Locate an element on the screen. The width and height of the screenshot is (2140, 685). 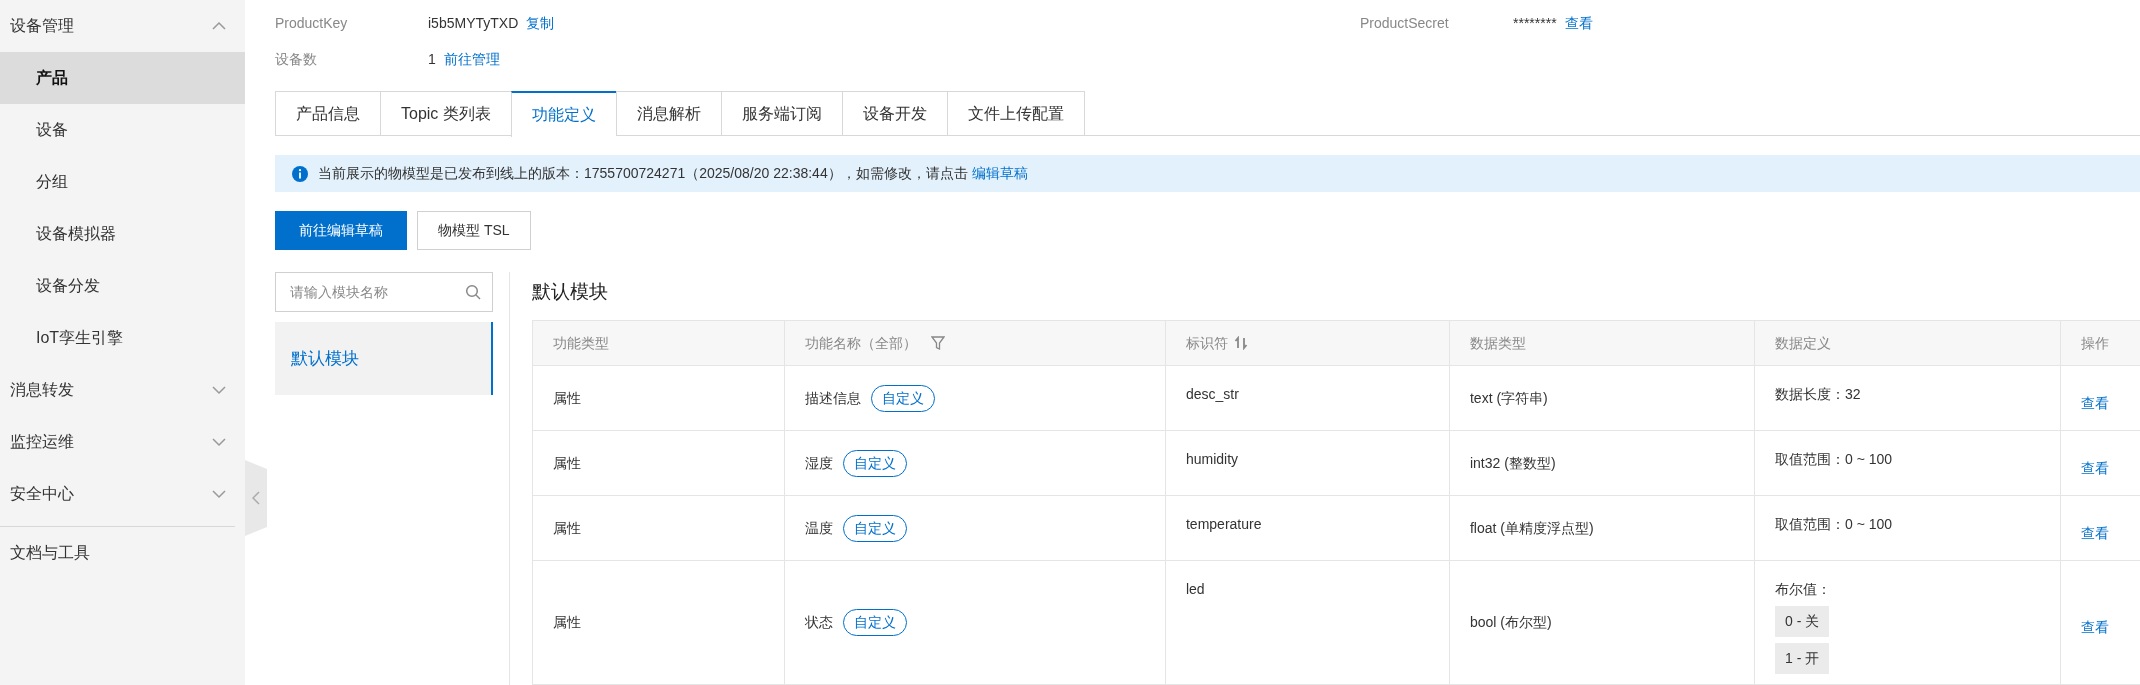
info-link: 查看 is located at coordinates (1578, 23).